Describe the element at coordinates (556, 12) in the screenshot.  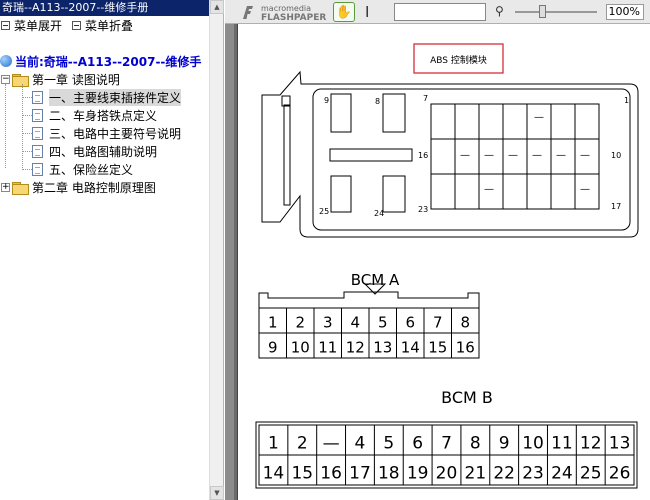
I see `zoom-slider-track` at that location.